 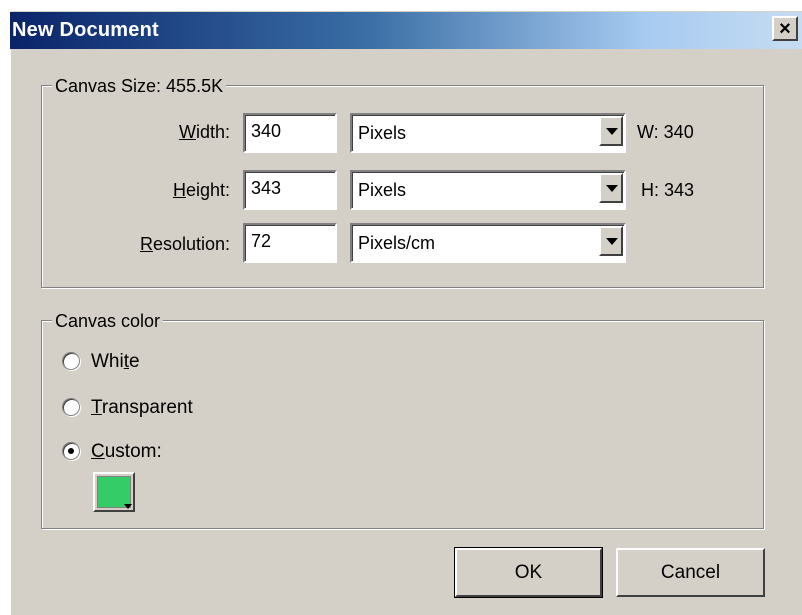 What do you see at coordinates (488, 190) in the screenshot?
I see `height-unit-select: Pixels` at bounding box center [488, 190].